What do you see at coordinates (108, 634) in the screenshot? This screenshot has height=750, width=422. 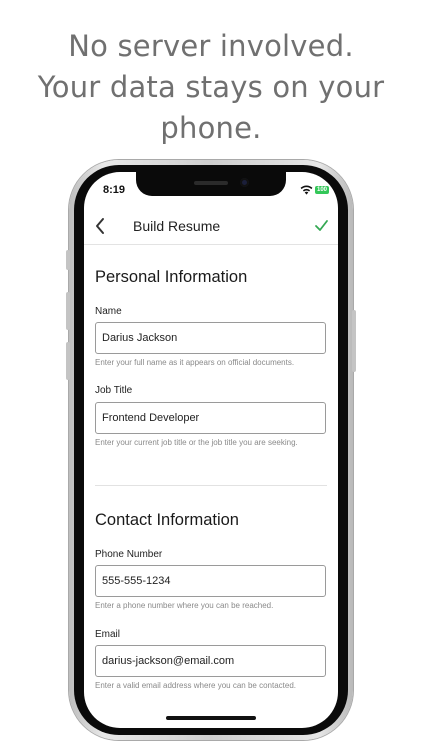 I see `email-label: Email` at bounding box center [108, 634].